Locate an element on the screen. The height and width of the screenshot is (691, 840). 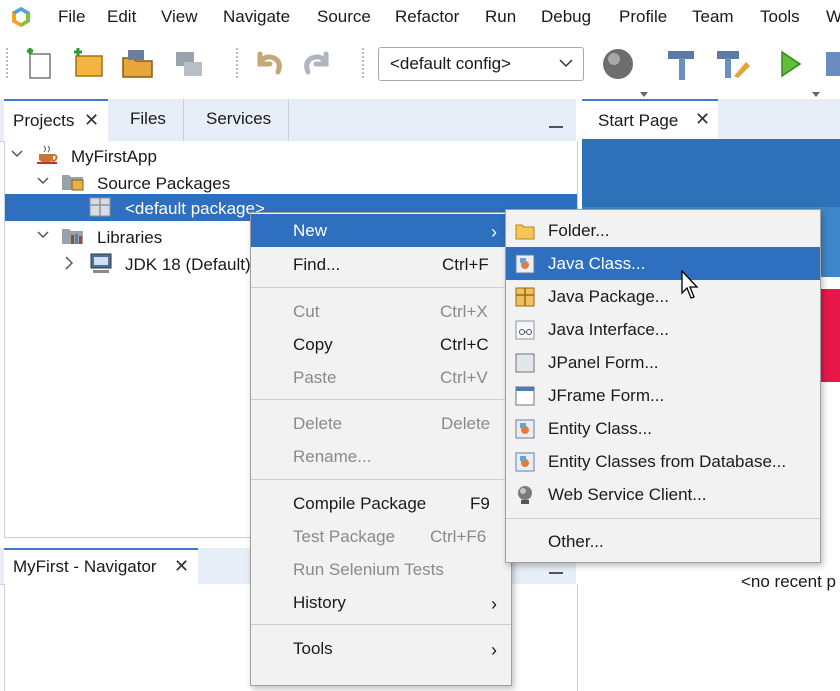
jdk-computer-icon is located at coordinates (101, 263).